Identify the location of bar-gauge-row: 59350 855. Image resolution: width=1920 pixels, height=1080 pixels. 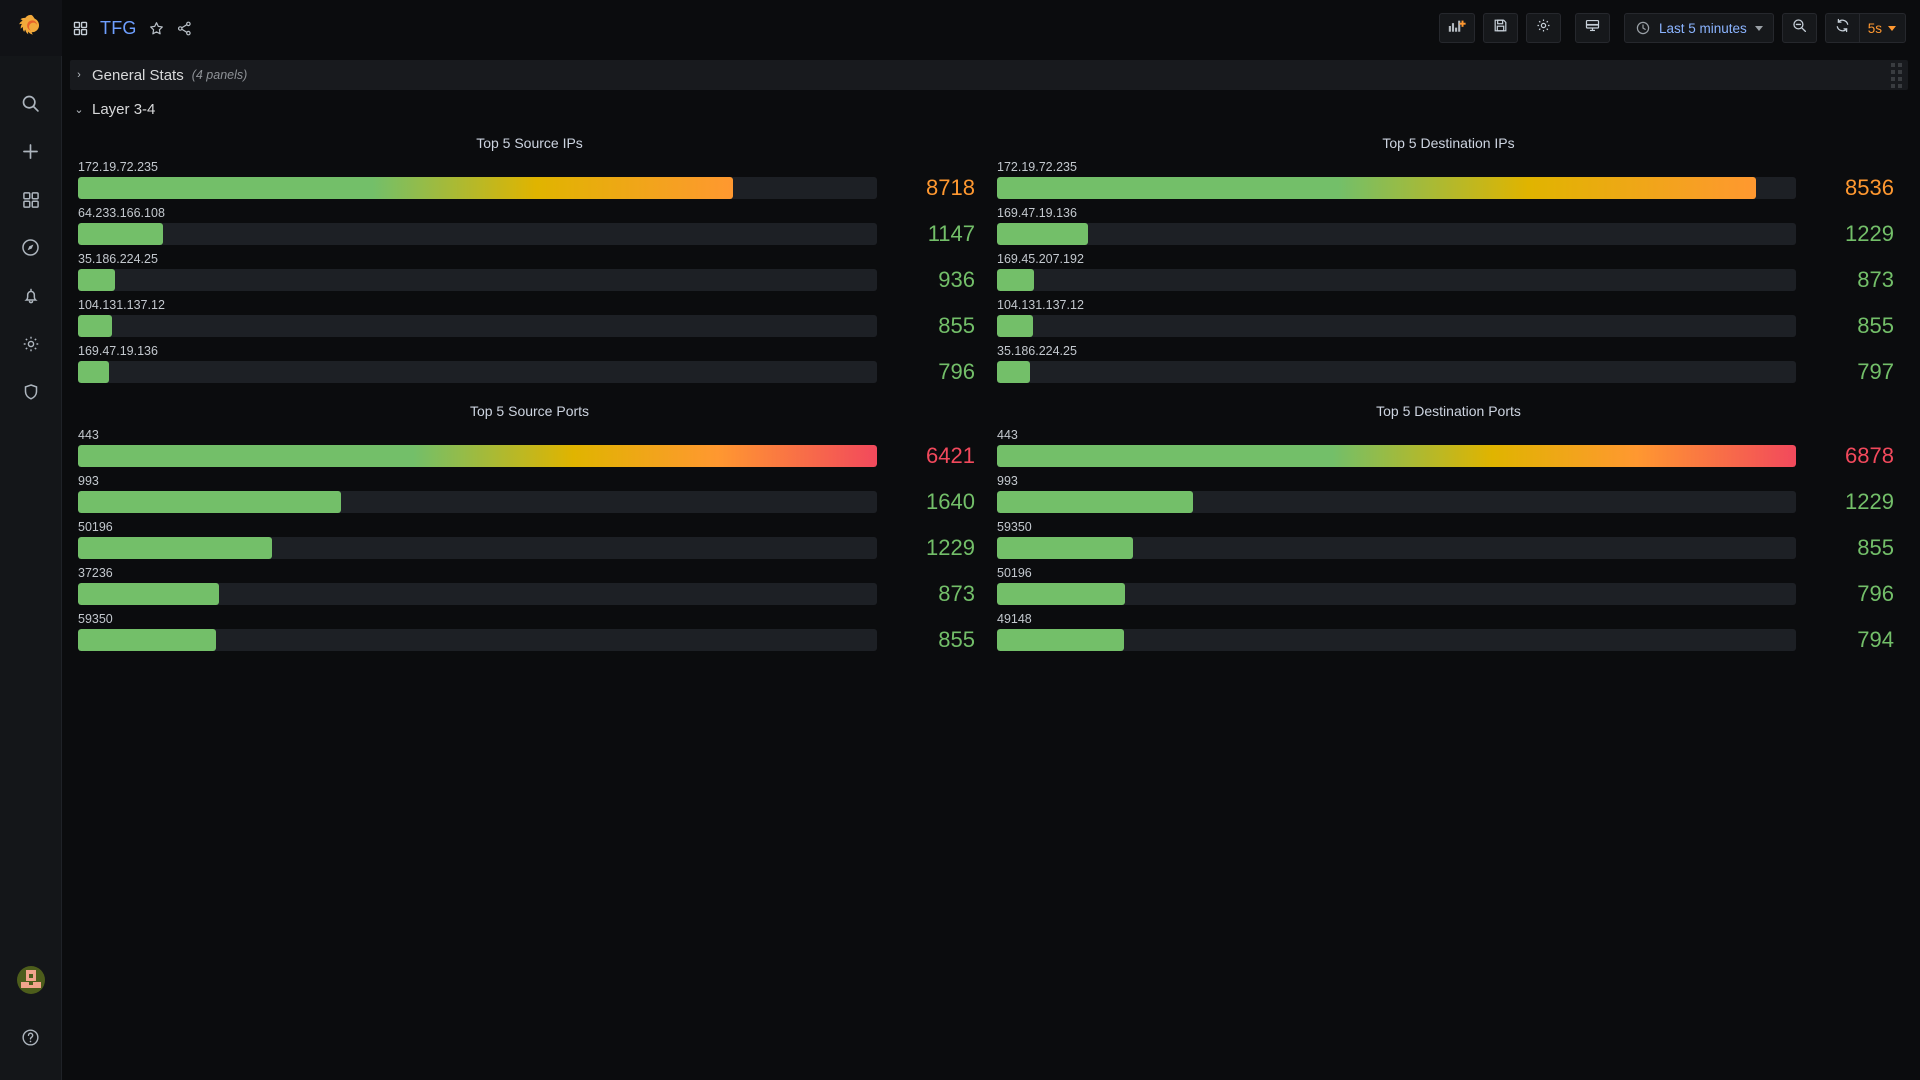
(1448, 539).